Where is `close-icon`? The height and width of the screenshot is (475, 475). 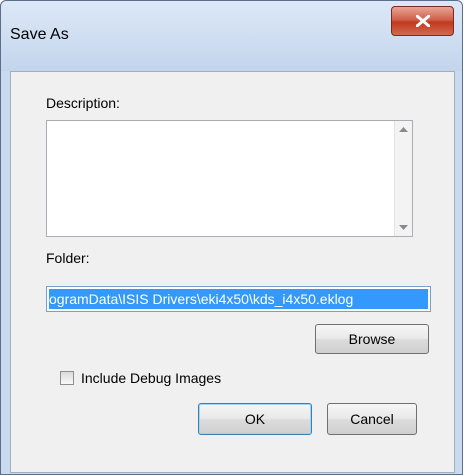
close-icon is located at coordinates (422, 21).